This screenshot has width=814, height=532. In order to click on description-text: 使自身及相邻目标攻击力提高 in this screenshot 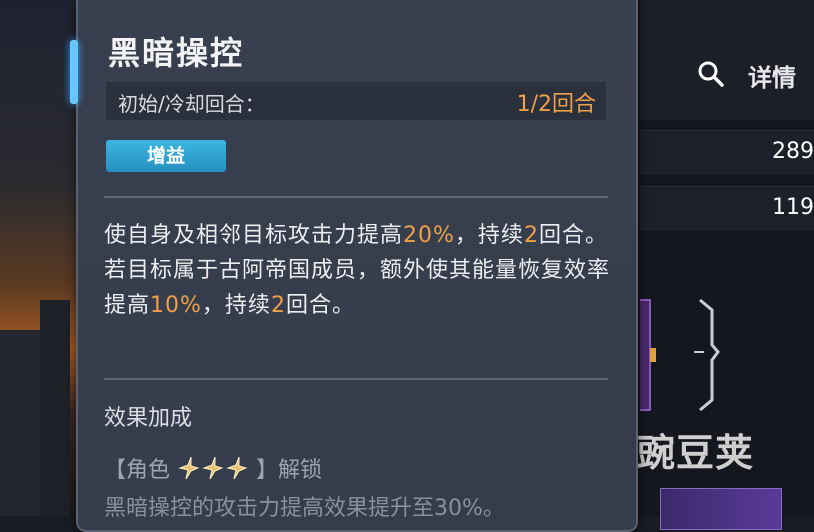, I will do `click(254, 235)`.